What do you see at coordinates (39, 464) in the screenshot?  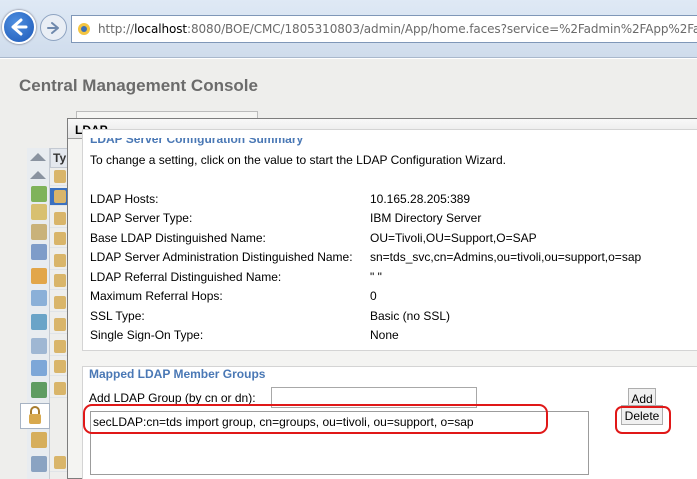 I see `document-icon` at bounding box center [39, 464].